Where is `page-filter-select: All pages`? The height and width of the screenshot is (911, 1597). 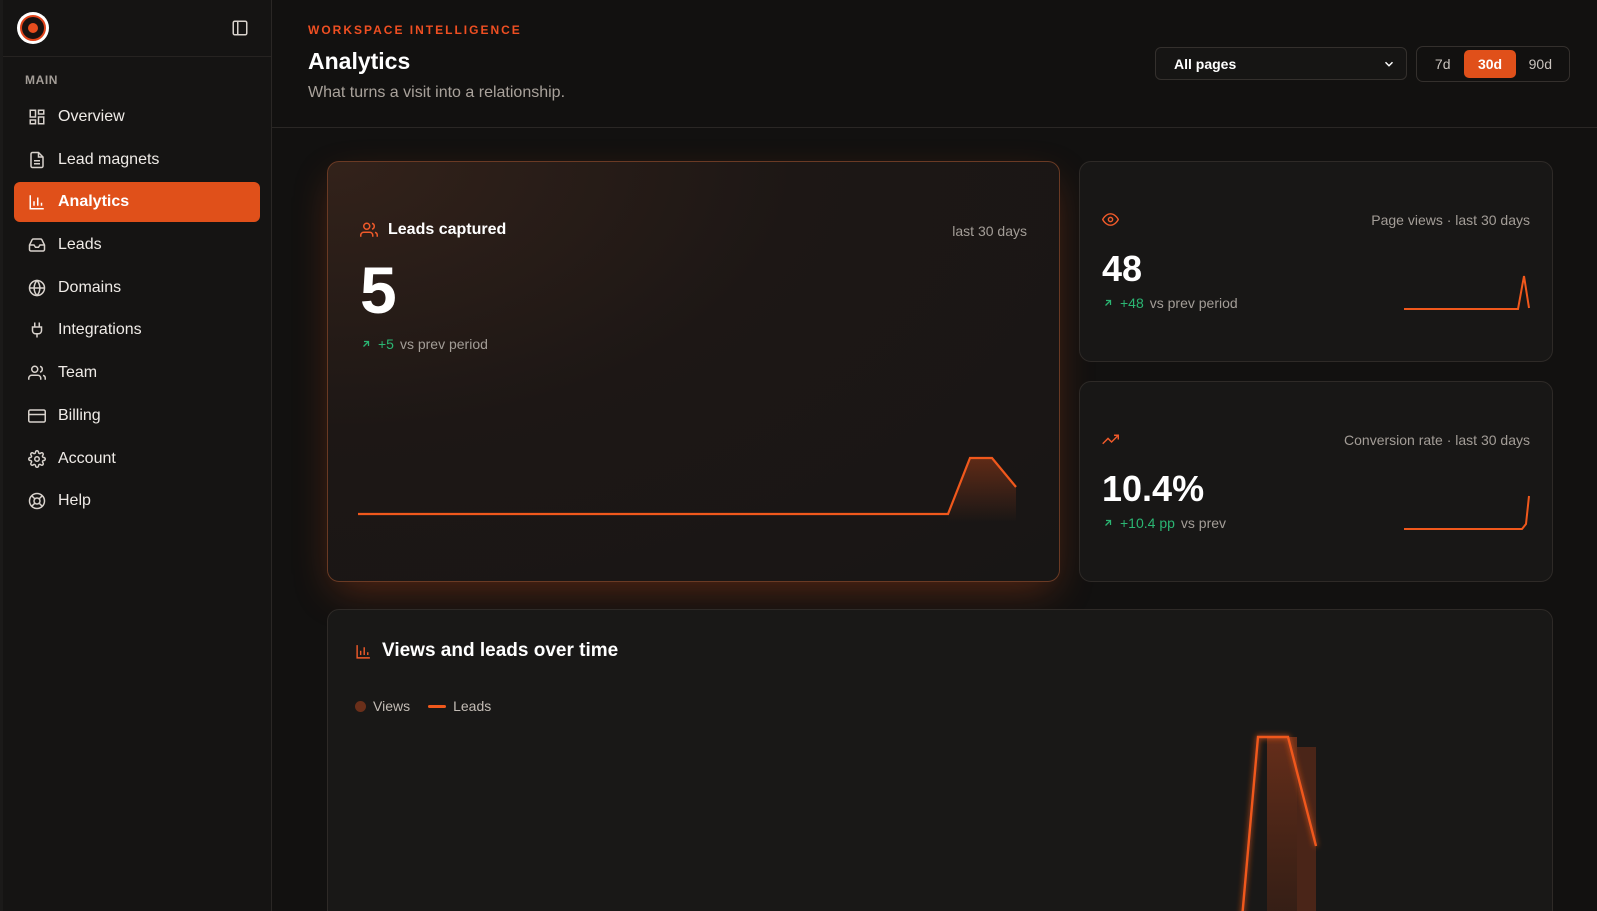 page-filter-select: All pages is located at coordinates (1281, 63).